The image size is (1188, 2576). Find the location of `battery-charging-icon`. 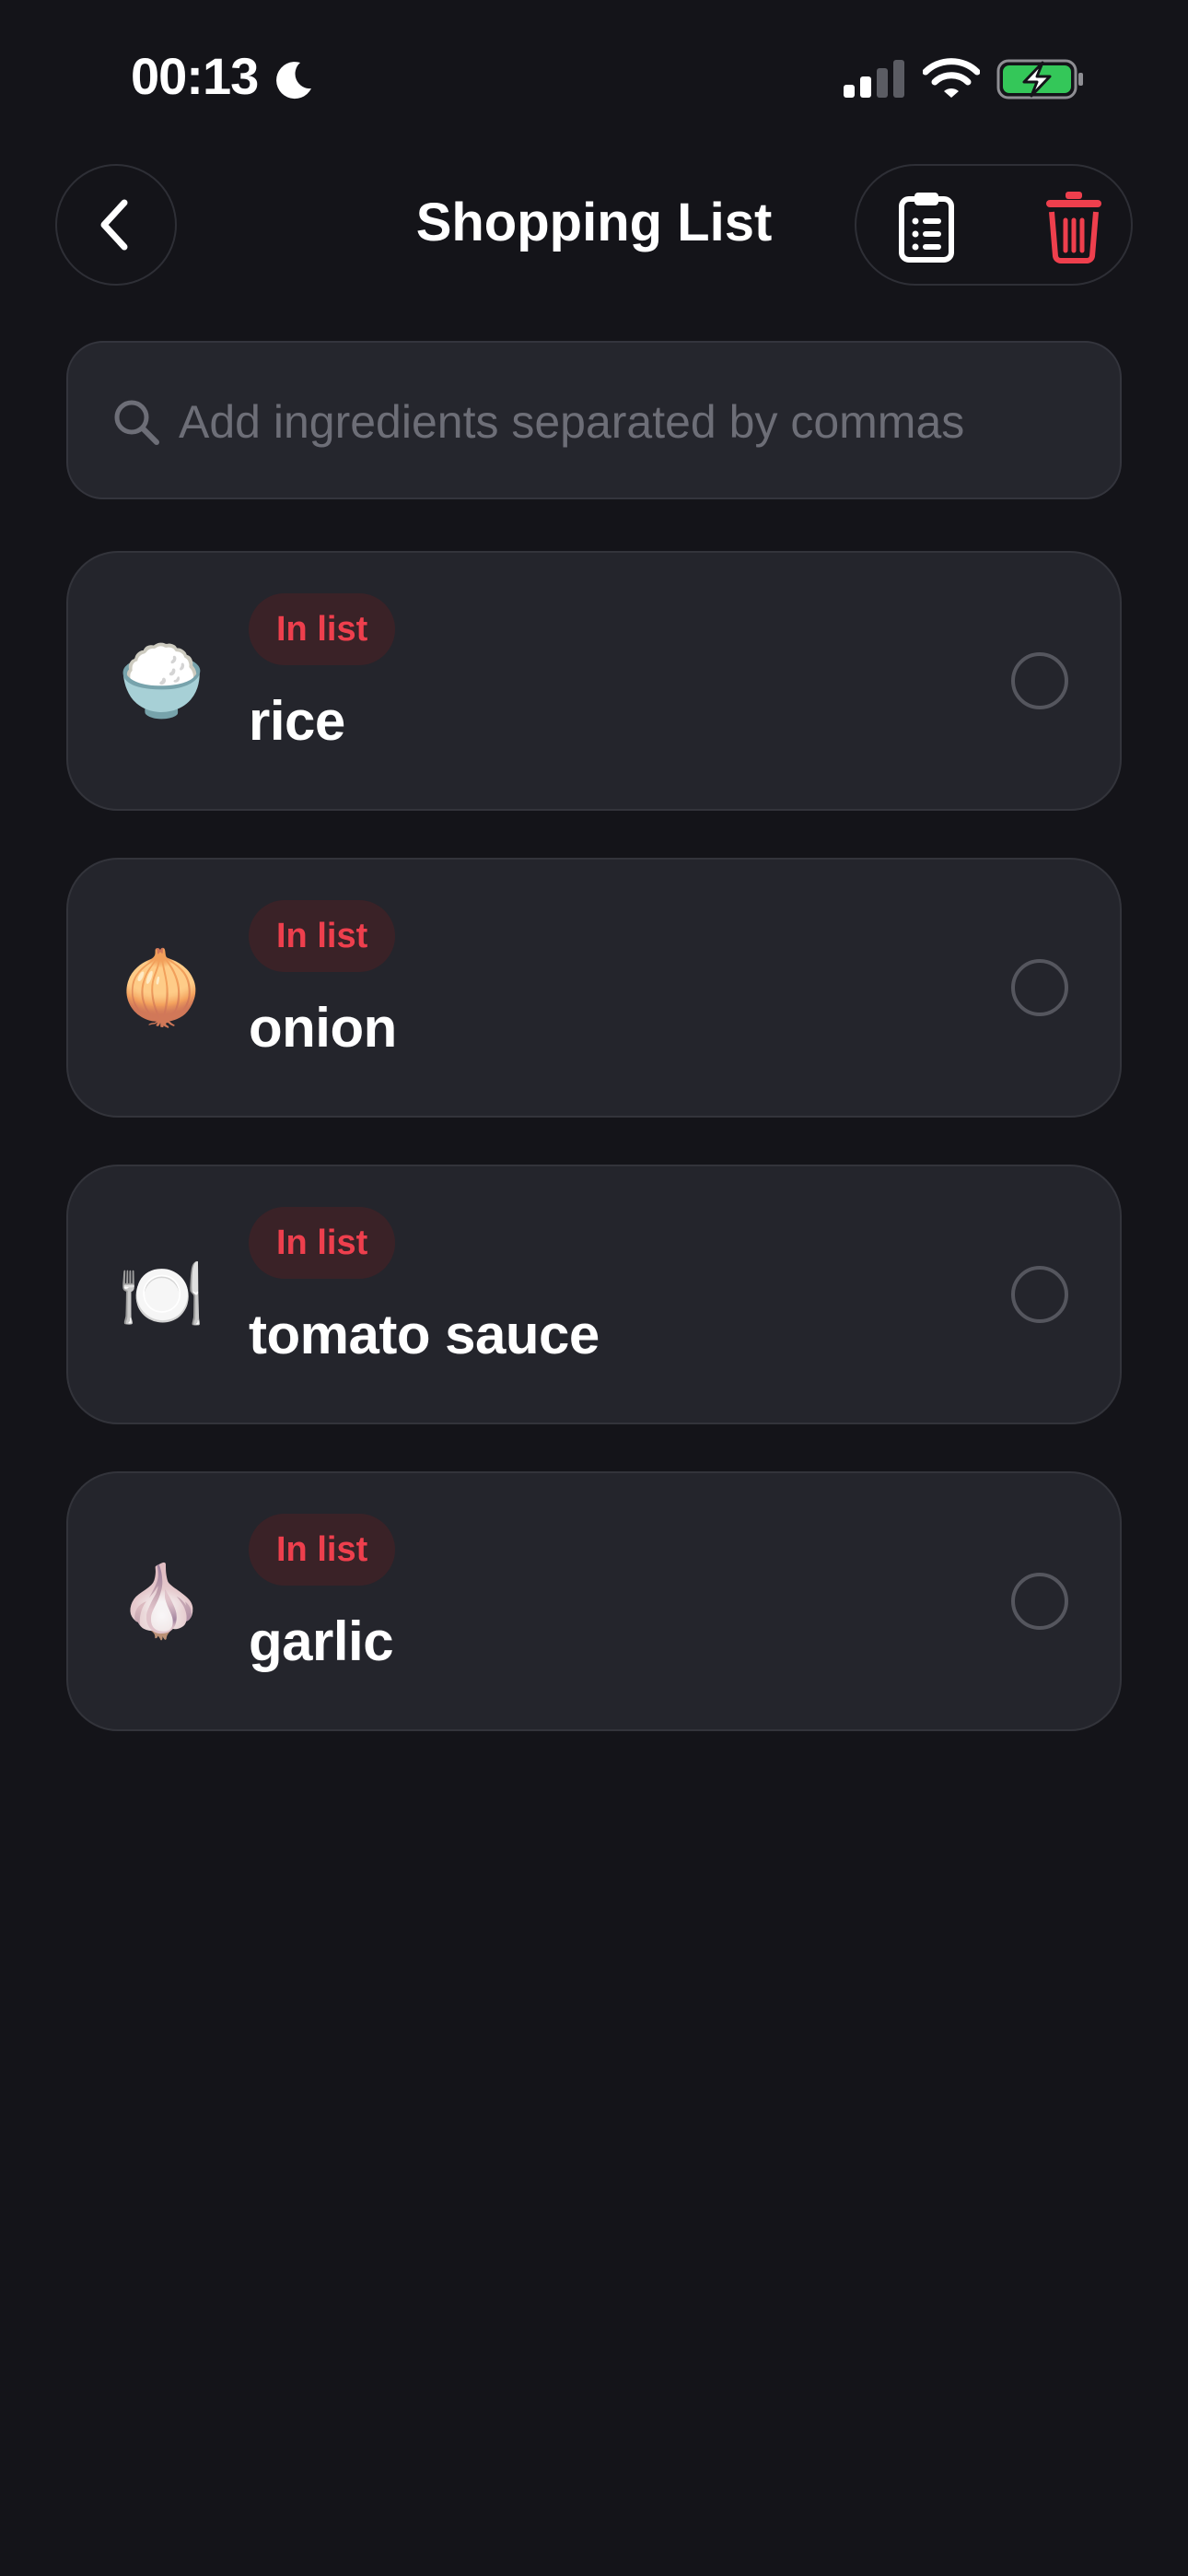

battery-charging-icon is located at coordinates (1039, 79).